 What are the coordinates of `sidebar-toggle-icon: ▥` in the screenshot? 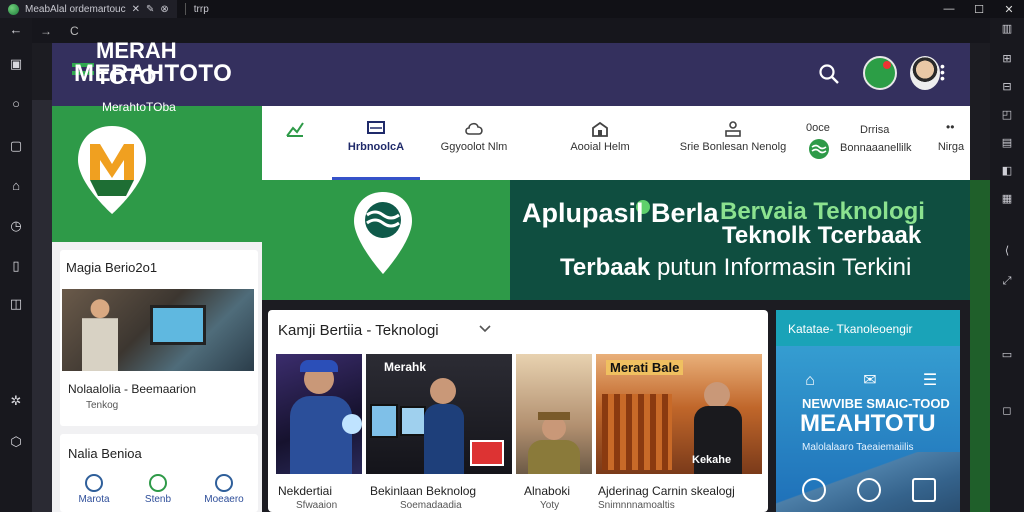 It's located at (1007, 29).